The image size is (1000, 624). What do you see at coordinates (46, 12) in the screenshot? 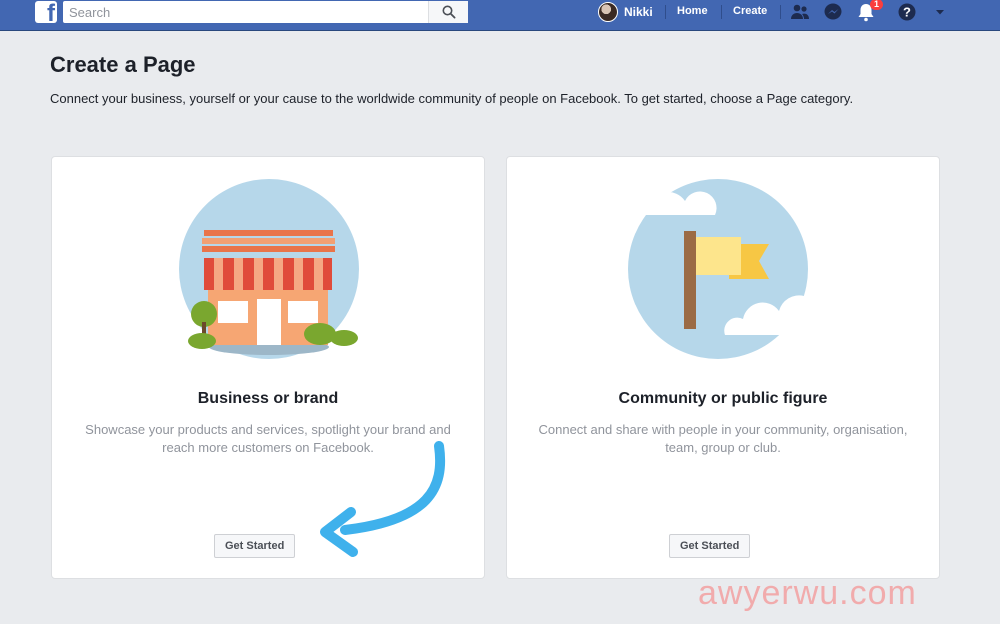
I see `facebook-logo-icon: f` at bounding box center [46, 12].